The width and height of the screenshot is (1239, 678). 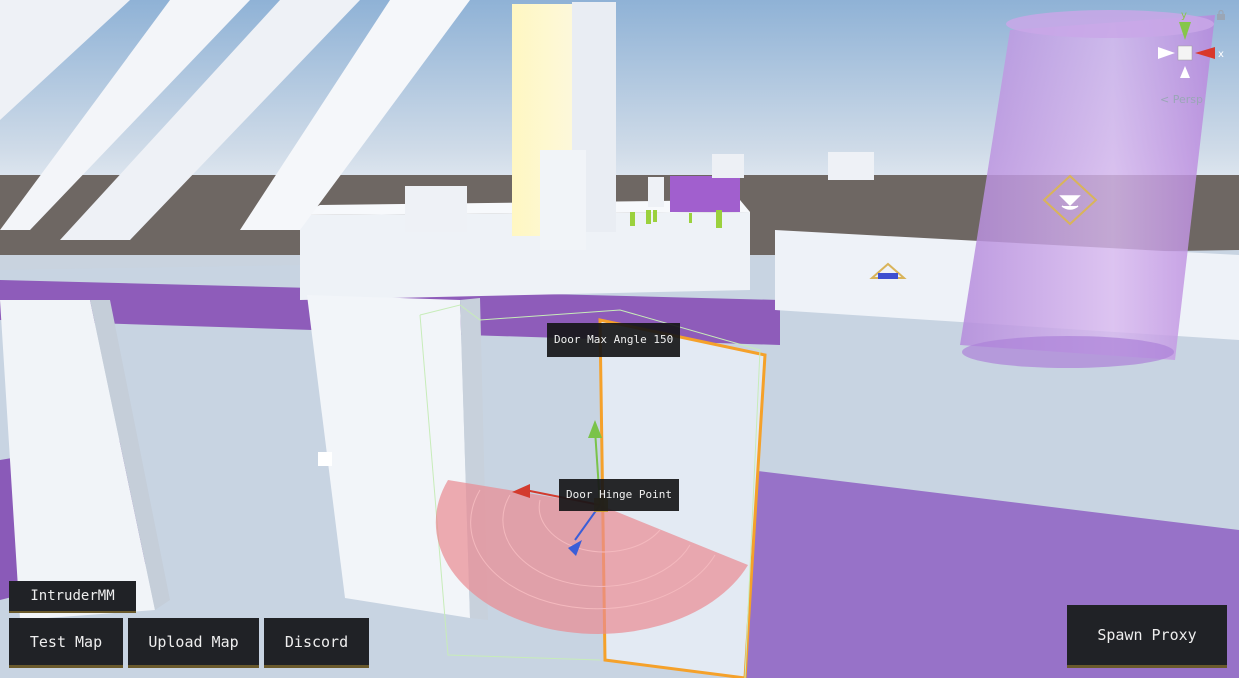 I want to click on spawn-cylinder-bottom, so click(x=1068, y=352).